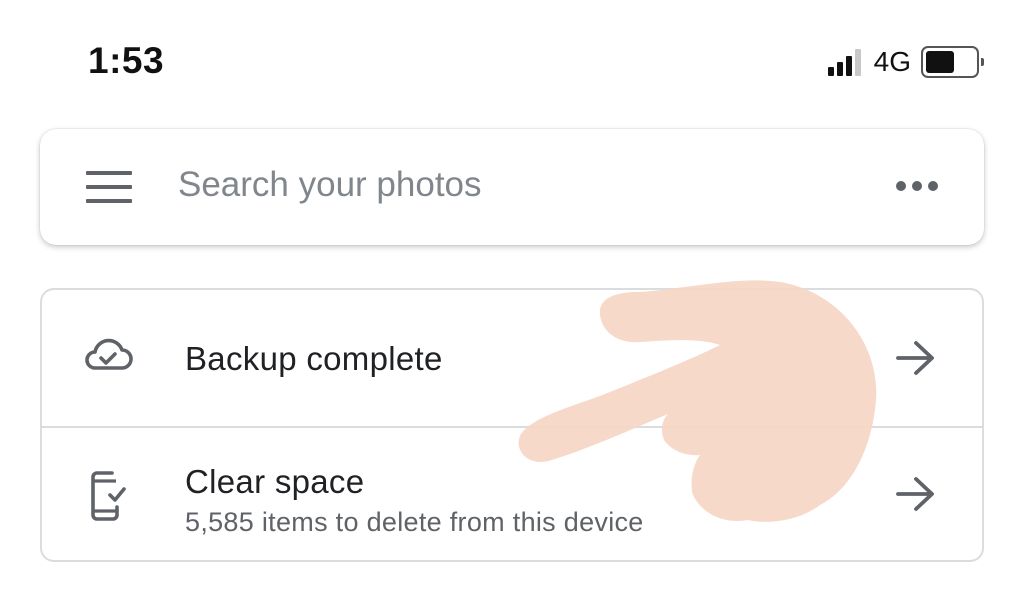 The image size is (1024, 606). I want to click on network-type: 4G, so click(892, 61).